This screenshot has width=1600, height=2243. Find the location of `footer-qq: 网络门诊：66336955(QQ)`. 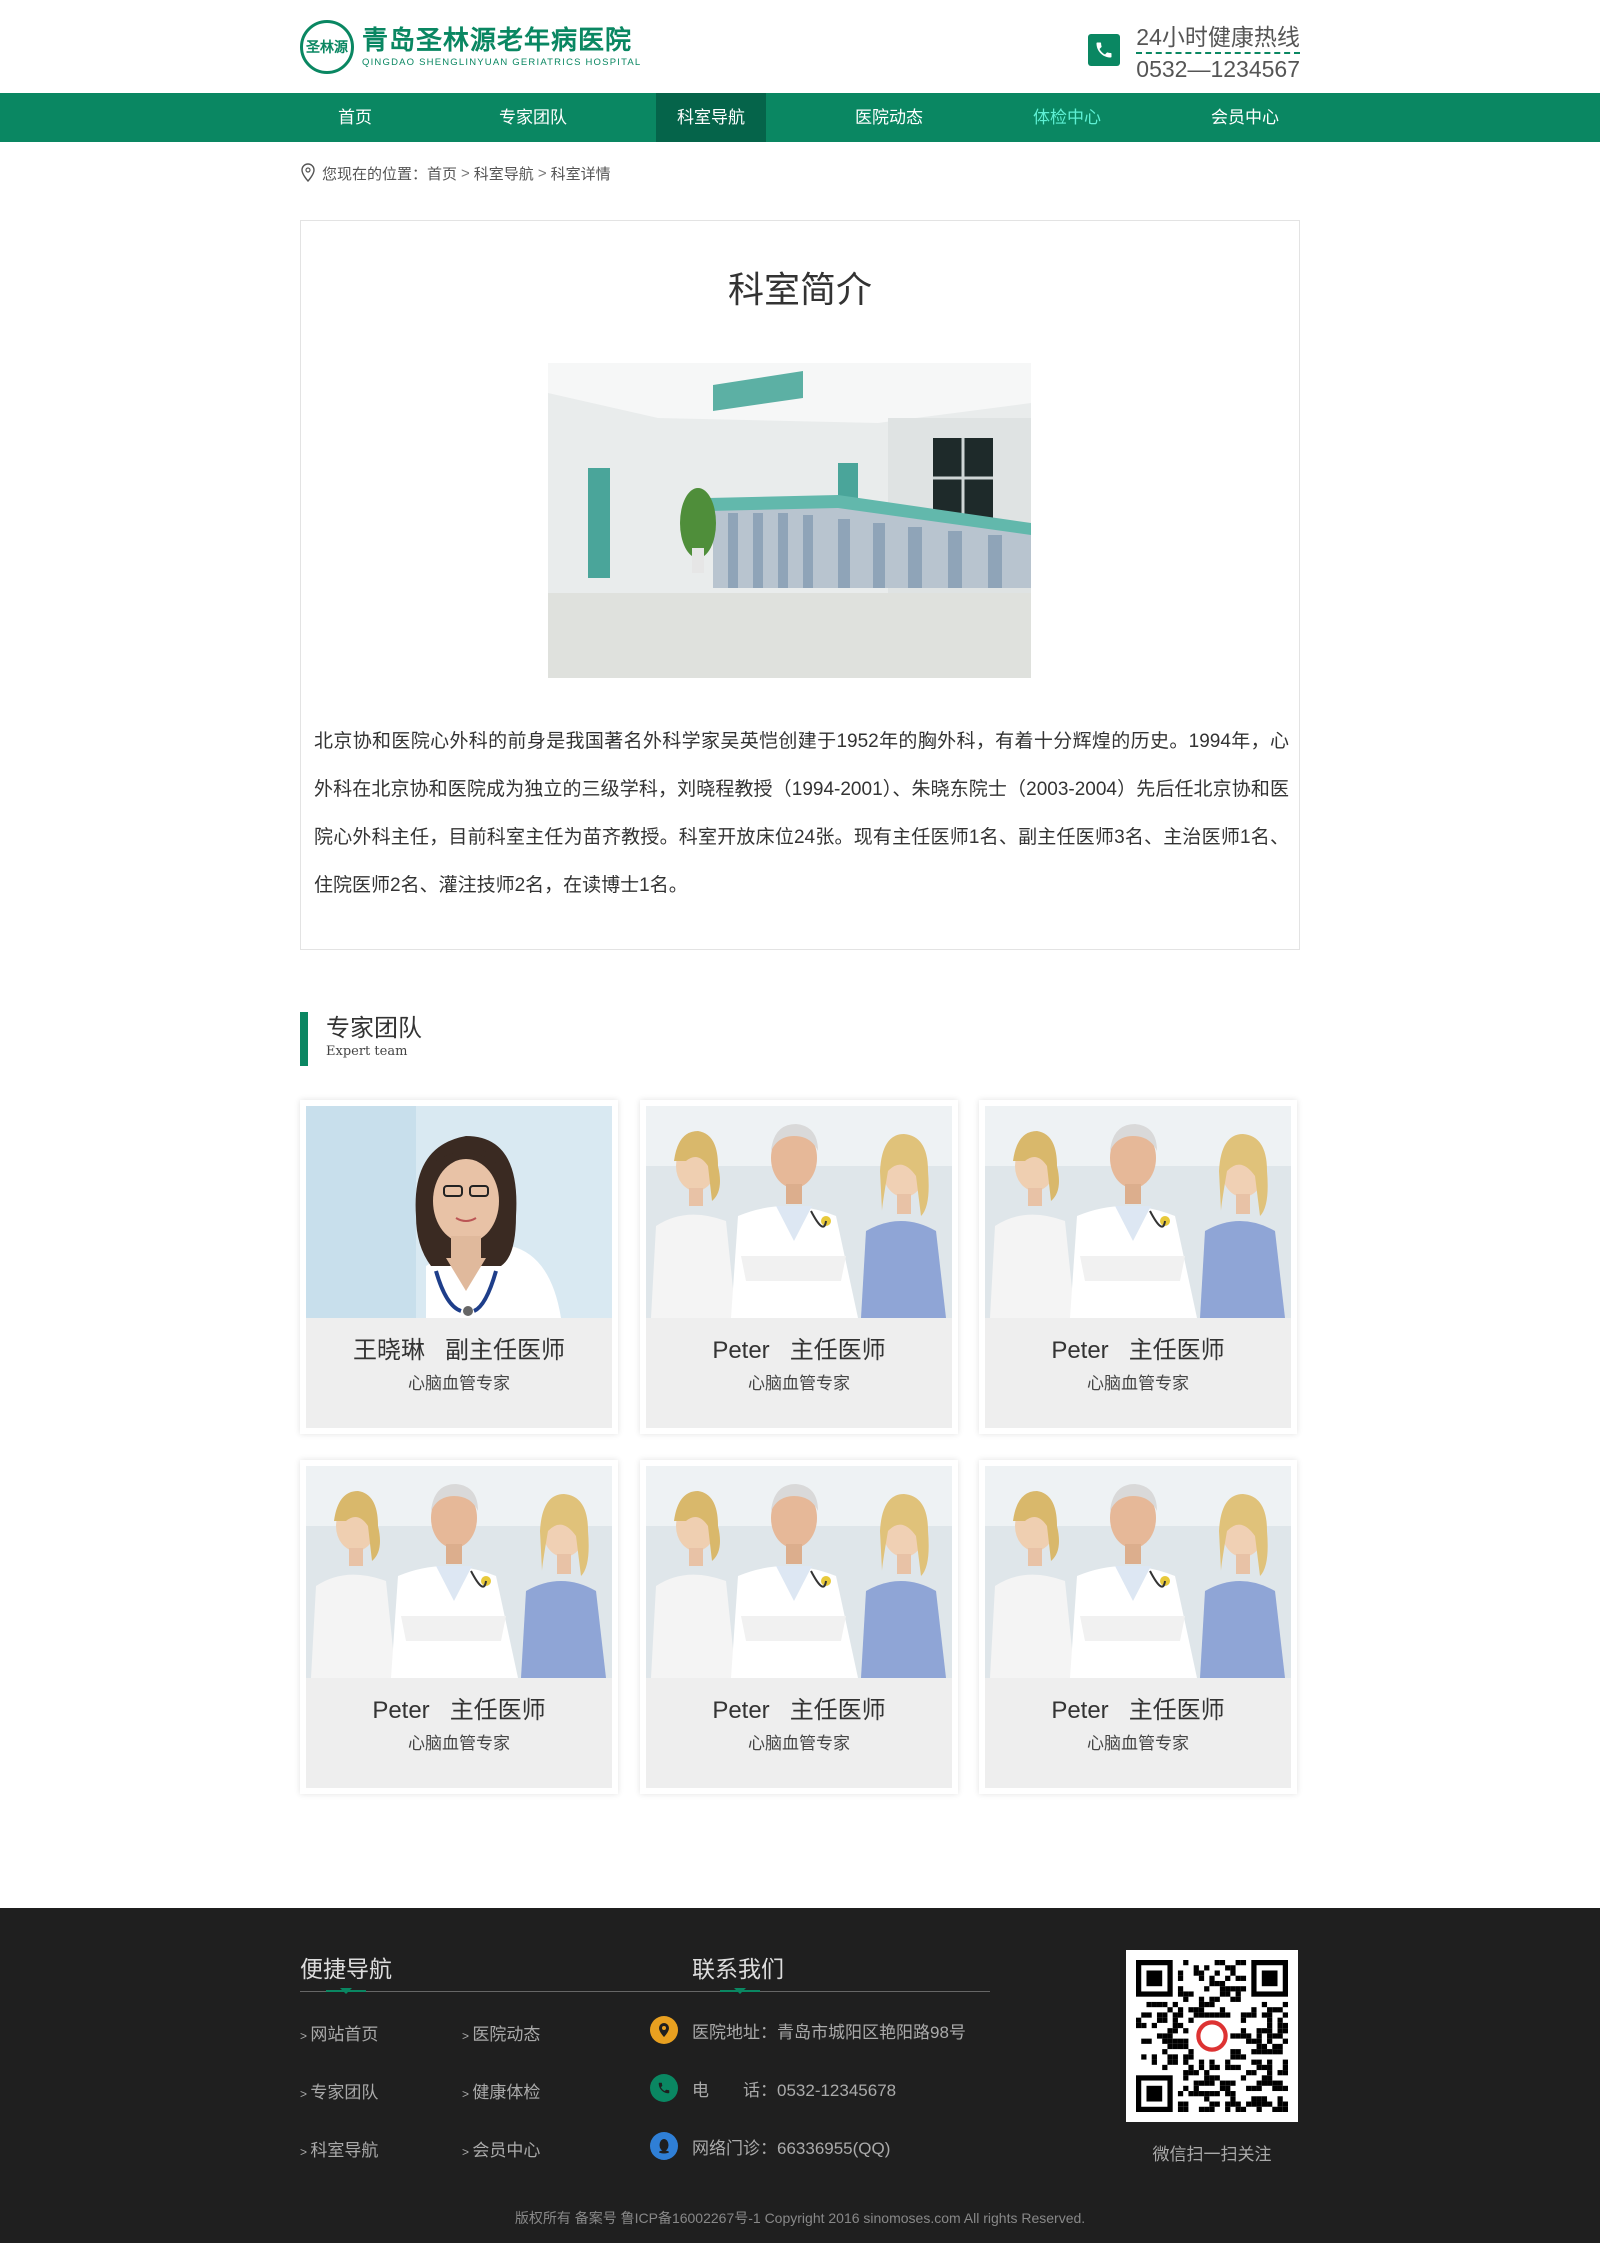

footer-qq: 网络门诊：66336955(QQ) is located at coordinates (770, 2146).